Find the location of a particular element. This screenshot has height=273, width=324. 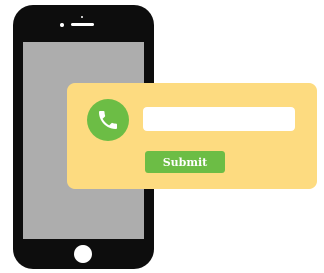

phone-home-button is located at coordinates (83, 254).